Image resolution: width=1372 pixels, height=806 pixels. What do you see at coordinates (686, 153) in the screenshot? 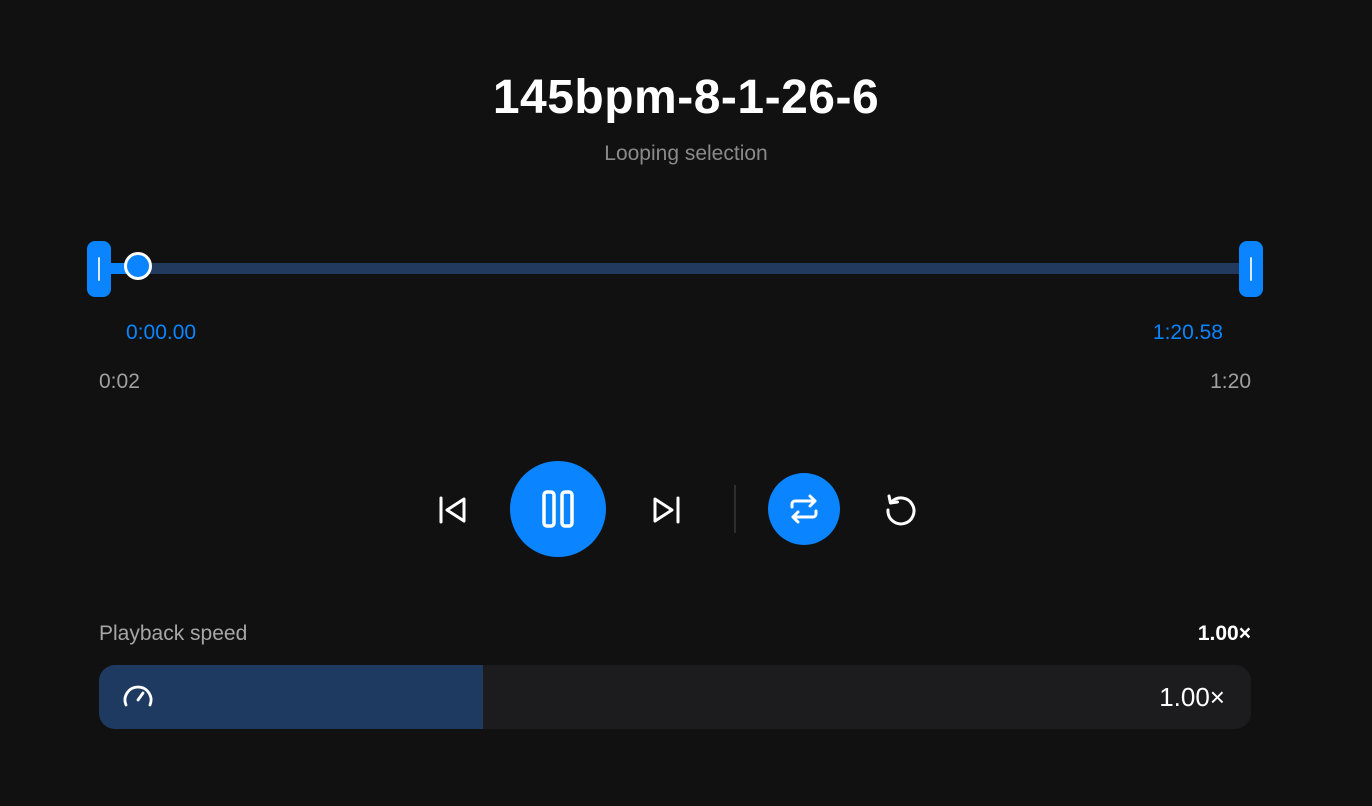
I see `loop-status: Looping selection` at bounding box center [686, 153].